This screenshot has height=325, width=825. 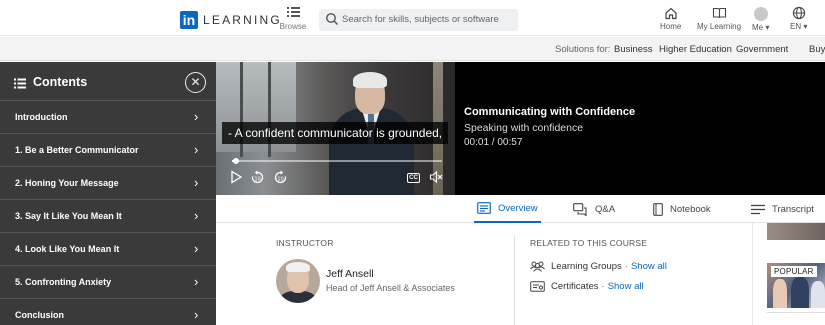 I want to click on instructor-heading: INSTRUCTOR, so click(x=305, y=243).